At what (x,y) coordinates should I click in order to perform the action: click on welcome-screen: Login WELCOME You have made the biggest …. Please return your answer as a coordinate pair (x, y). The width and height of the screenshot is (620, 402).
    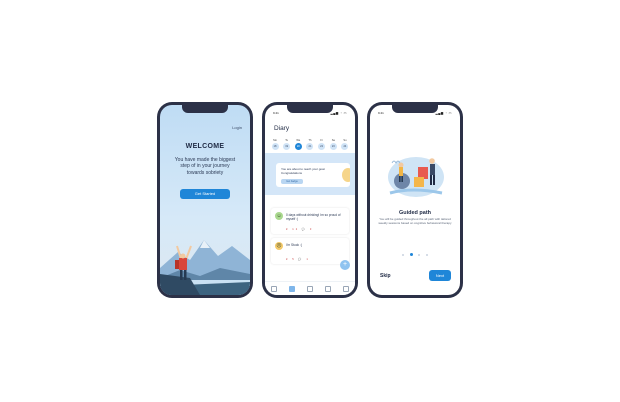
    Looking at the image, I should click on (205, 200).